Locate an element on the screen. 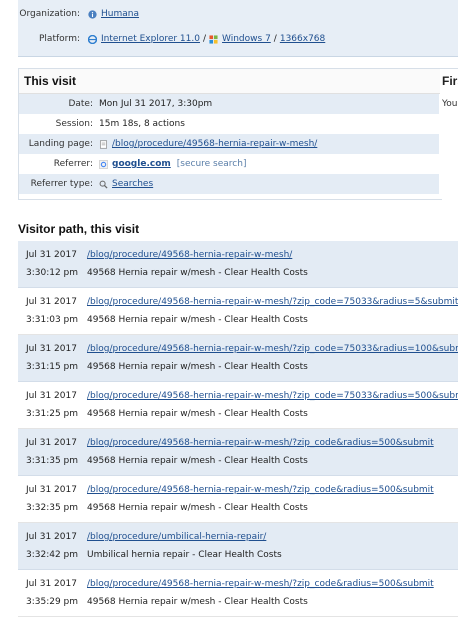 This screenshot has height=617, width=458. path-time: 3:32:42 pm is located at coordinates (52, 555).